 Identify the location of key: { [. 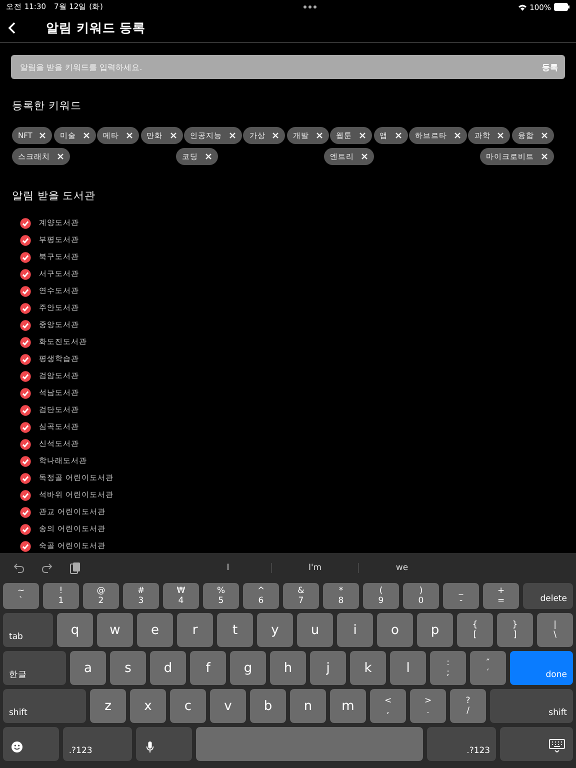
(475, 630).